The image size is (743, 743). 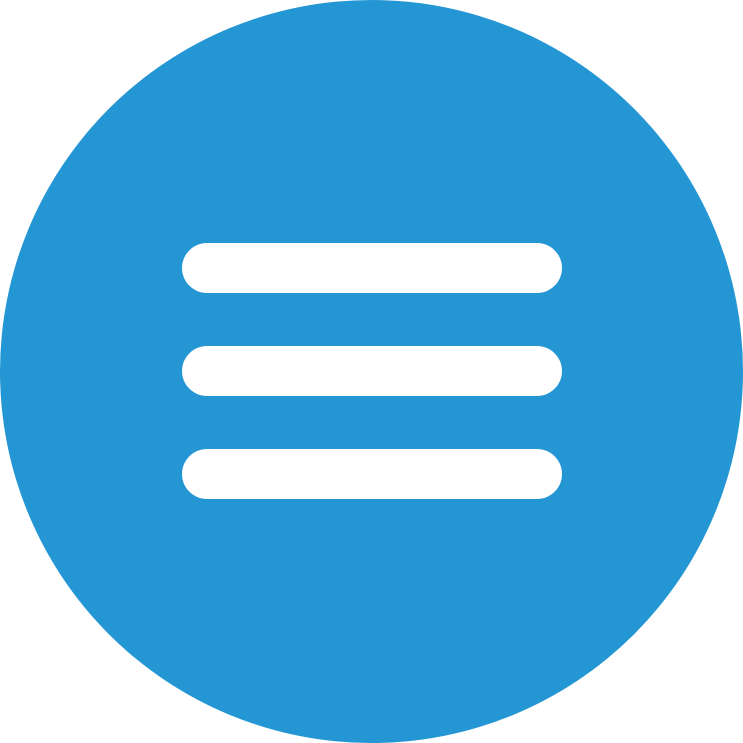 What do you see at coordinates (372, 474) in the screenshot?
I see `menu-bar-bottom` at bounding box center [372, 474].